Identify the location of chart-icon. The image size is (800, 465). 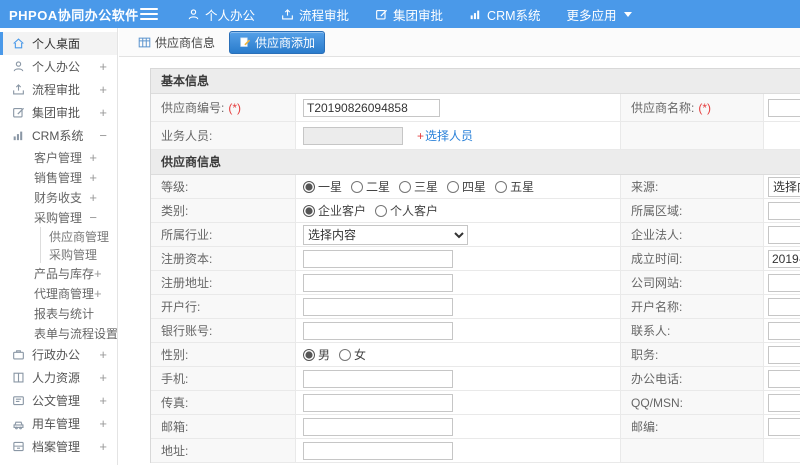
(18, 135).